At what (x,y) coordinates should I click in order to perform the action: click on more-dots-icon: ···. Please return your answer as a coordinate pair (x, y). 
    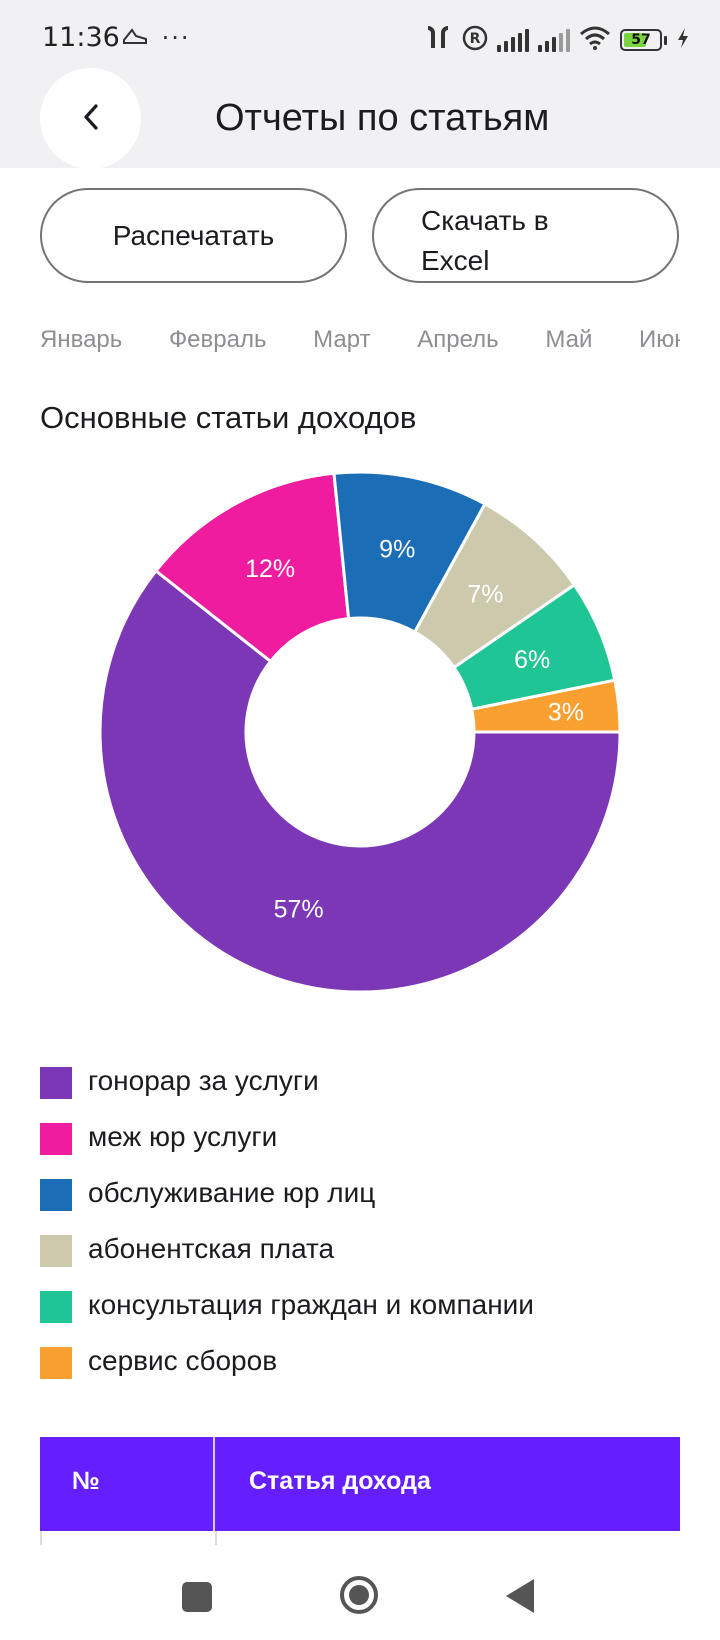
    Looking at the image, I should click on (176, 38).